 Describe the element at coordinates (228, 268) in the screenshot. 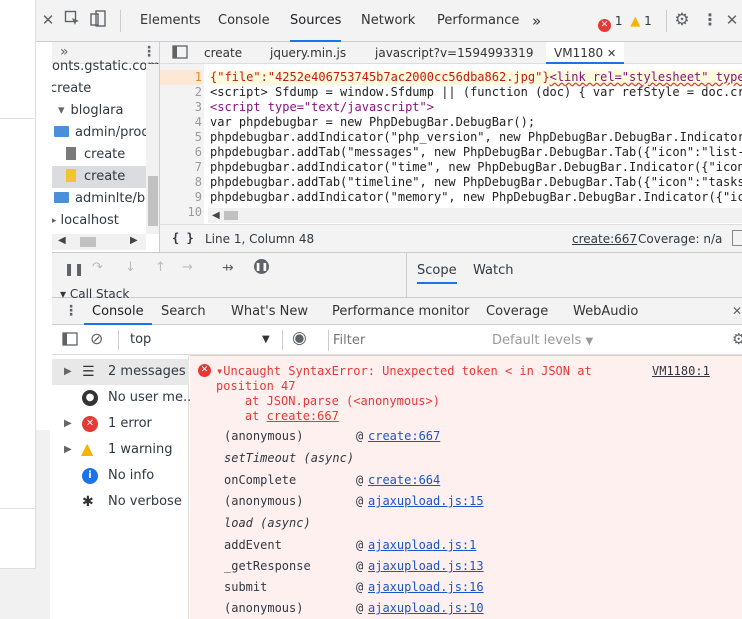

I see `deactivate-breakpoints-icon: ⇸` at that location.